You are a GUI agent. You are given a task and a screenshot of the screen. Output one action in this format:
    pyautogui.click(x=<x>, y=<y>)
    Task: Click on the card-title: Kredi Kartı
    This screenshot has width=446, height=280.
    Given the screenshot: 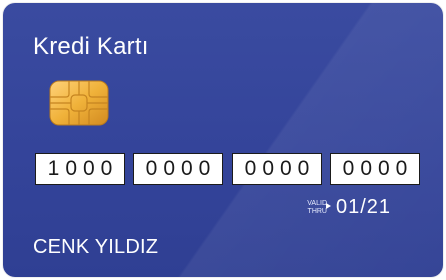 What is the action you would take?
    pyautogui.click(x=91, y=46)
    